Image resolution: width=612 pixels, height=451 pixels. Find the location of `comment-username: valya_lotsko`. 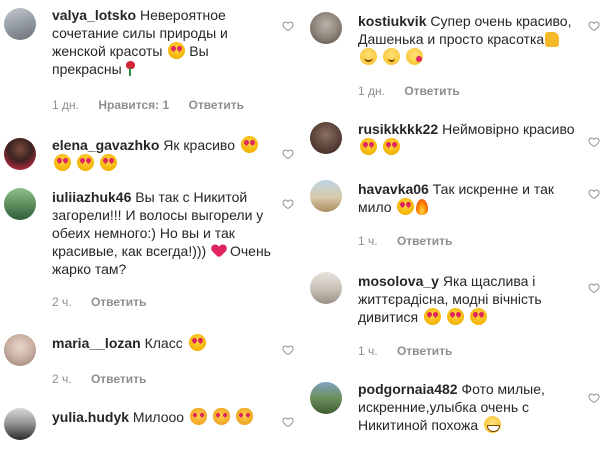

comment-username: valya_lotsko is located at coordinates (94, 15).